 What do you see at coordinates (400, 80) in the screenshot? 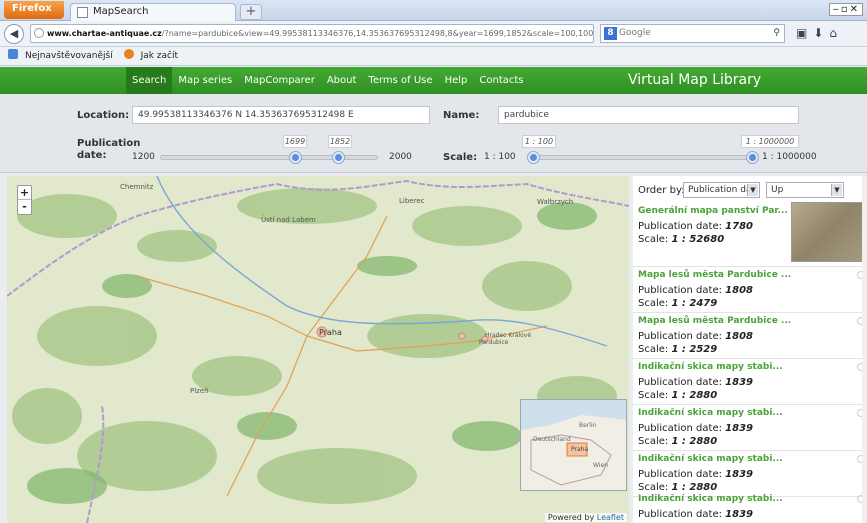
I see `menu-terms-of-use: Terms of Use` at bounding box center [400, 80].